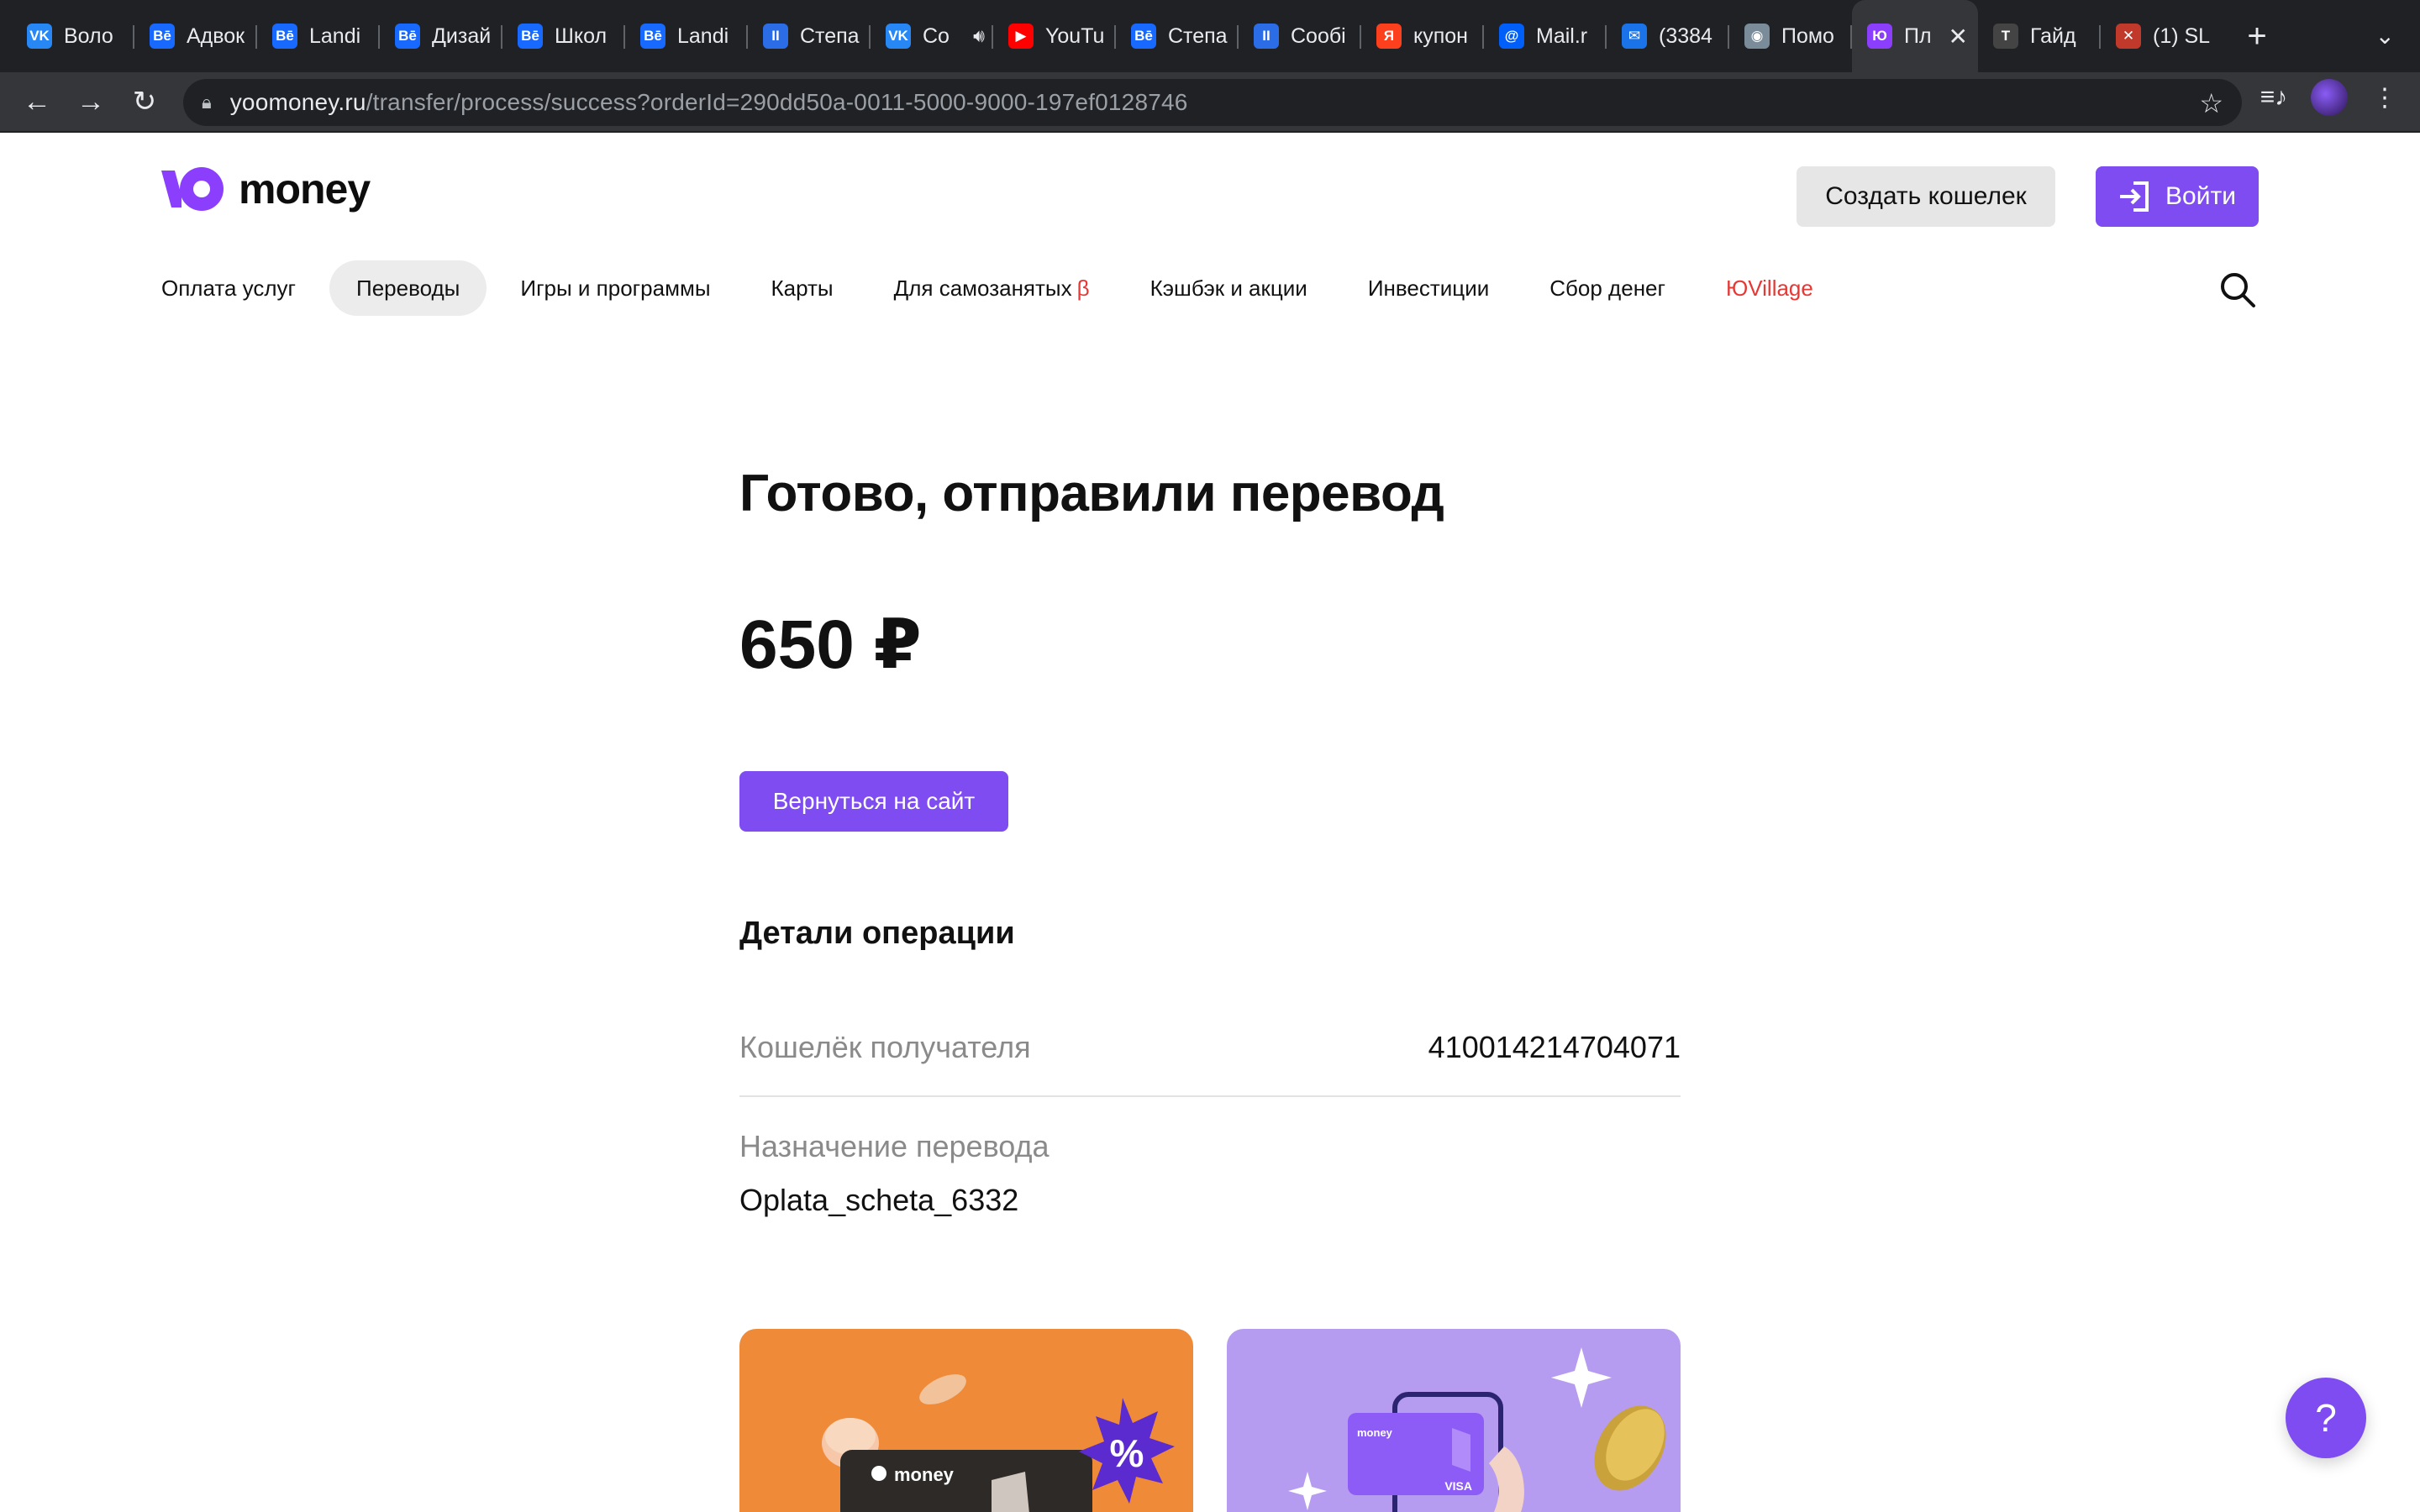 The width and height of the screenshot is (2420, 1512). What do you see at coordinates (2134, 196) in the screenshot?
I see `login-arrow-icon` at bounding box center [2134, 196].